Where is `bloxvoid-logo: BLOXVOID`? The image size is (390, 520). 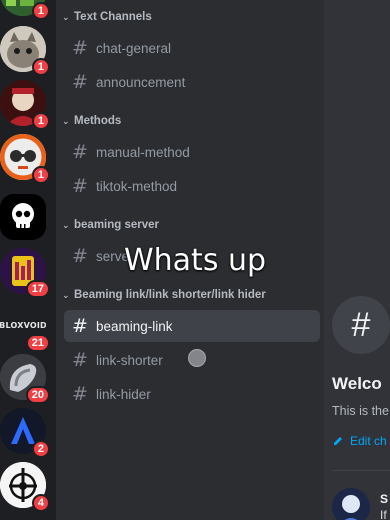
bloxvoid-logo: BLOXVOID is located at coordinates (23, 325).